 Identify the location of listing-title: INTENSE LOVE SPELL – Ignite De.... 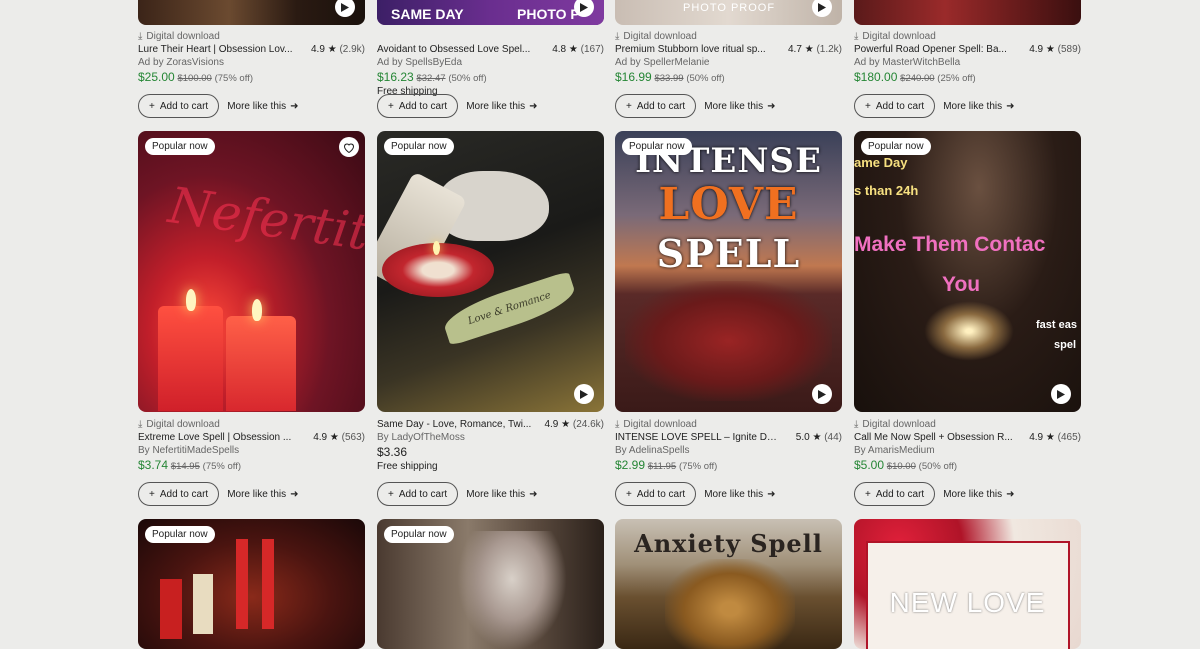
(697, 437).